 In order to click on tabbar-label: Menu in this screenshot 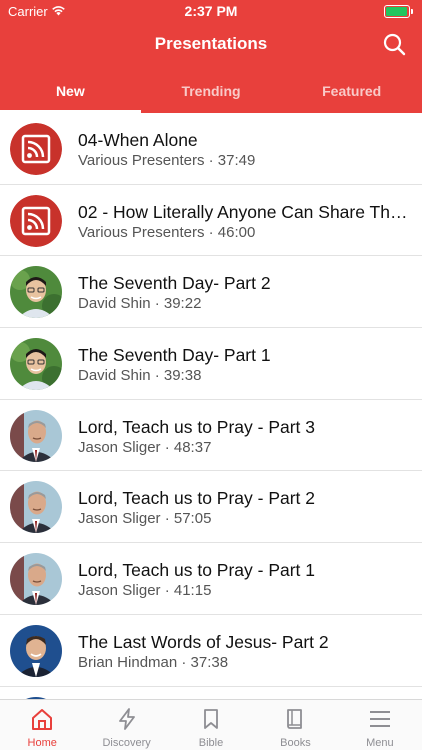, I will do `click(380, 743)`.